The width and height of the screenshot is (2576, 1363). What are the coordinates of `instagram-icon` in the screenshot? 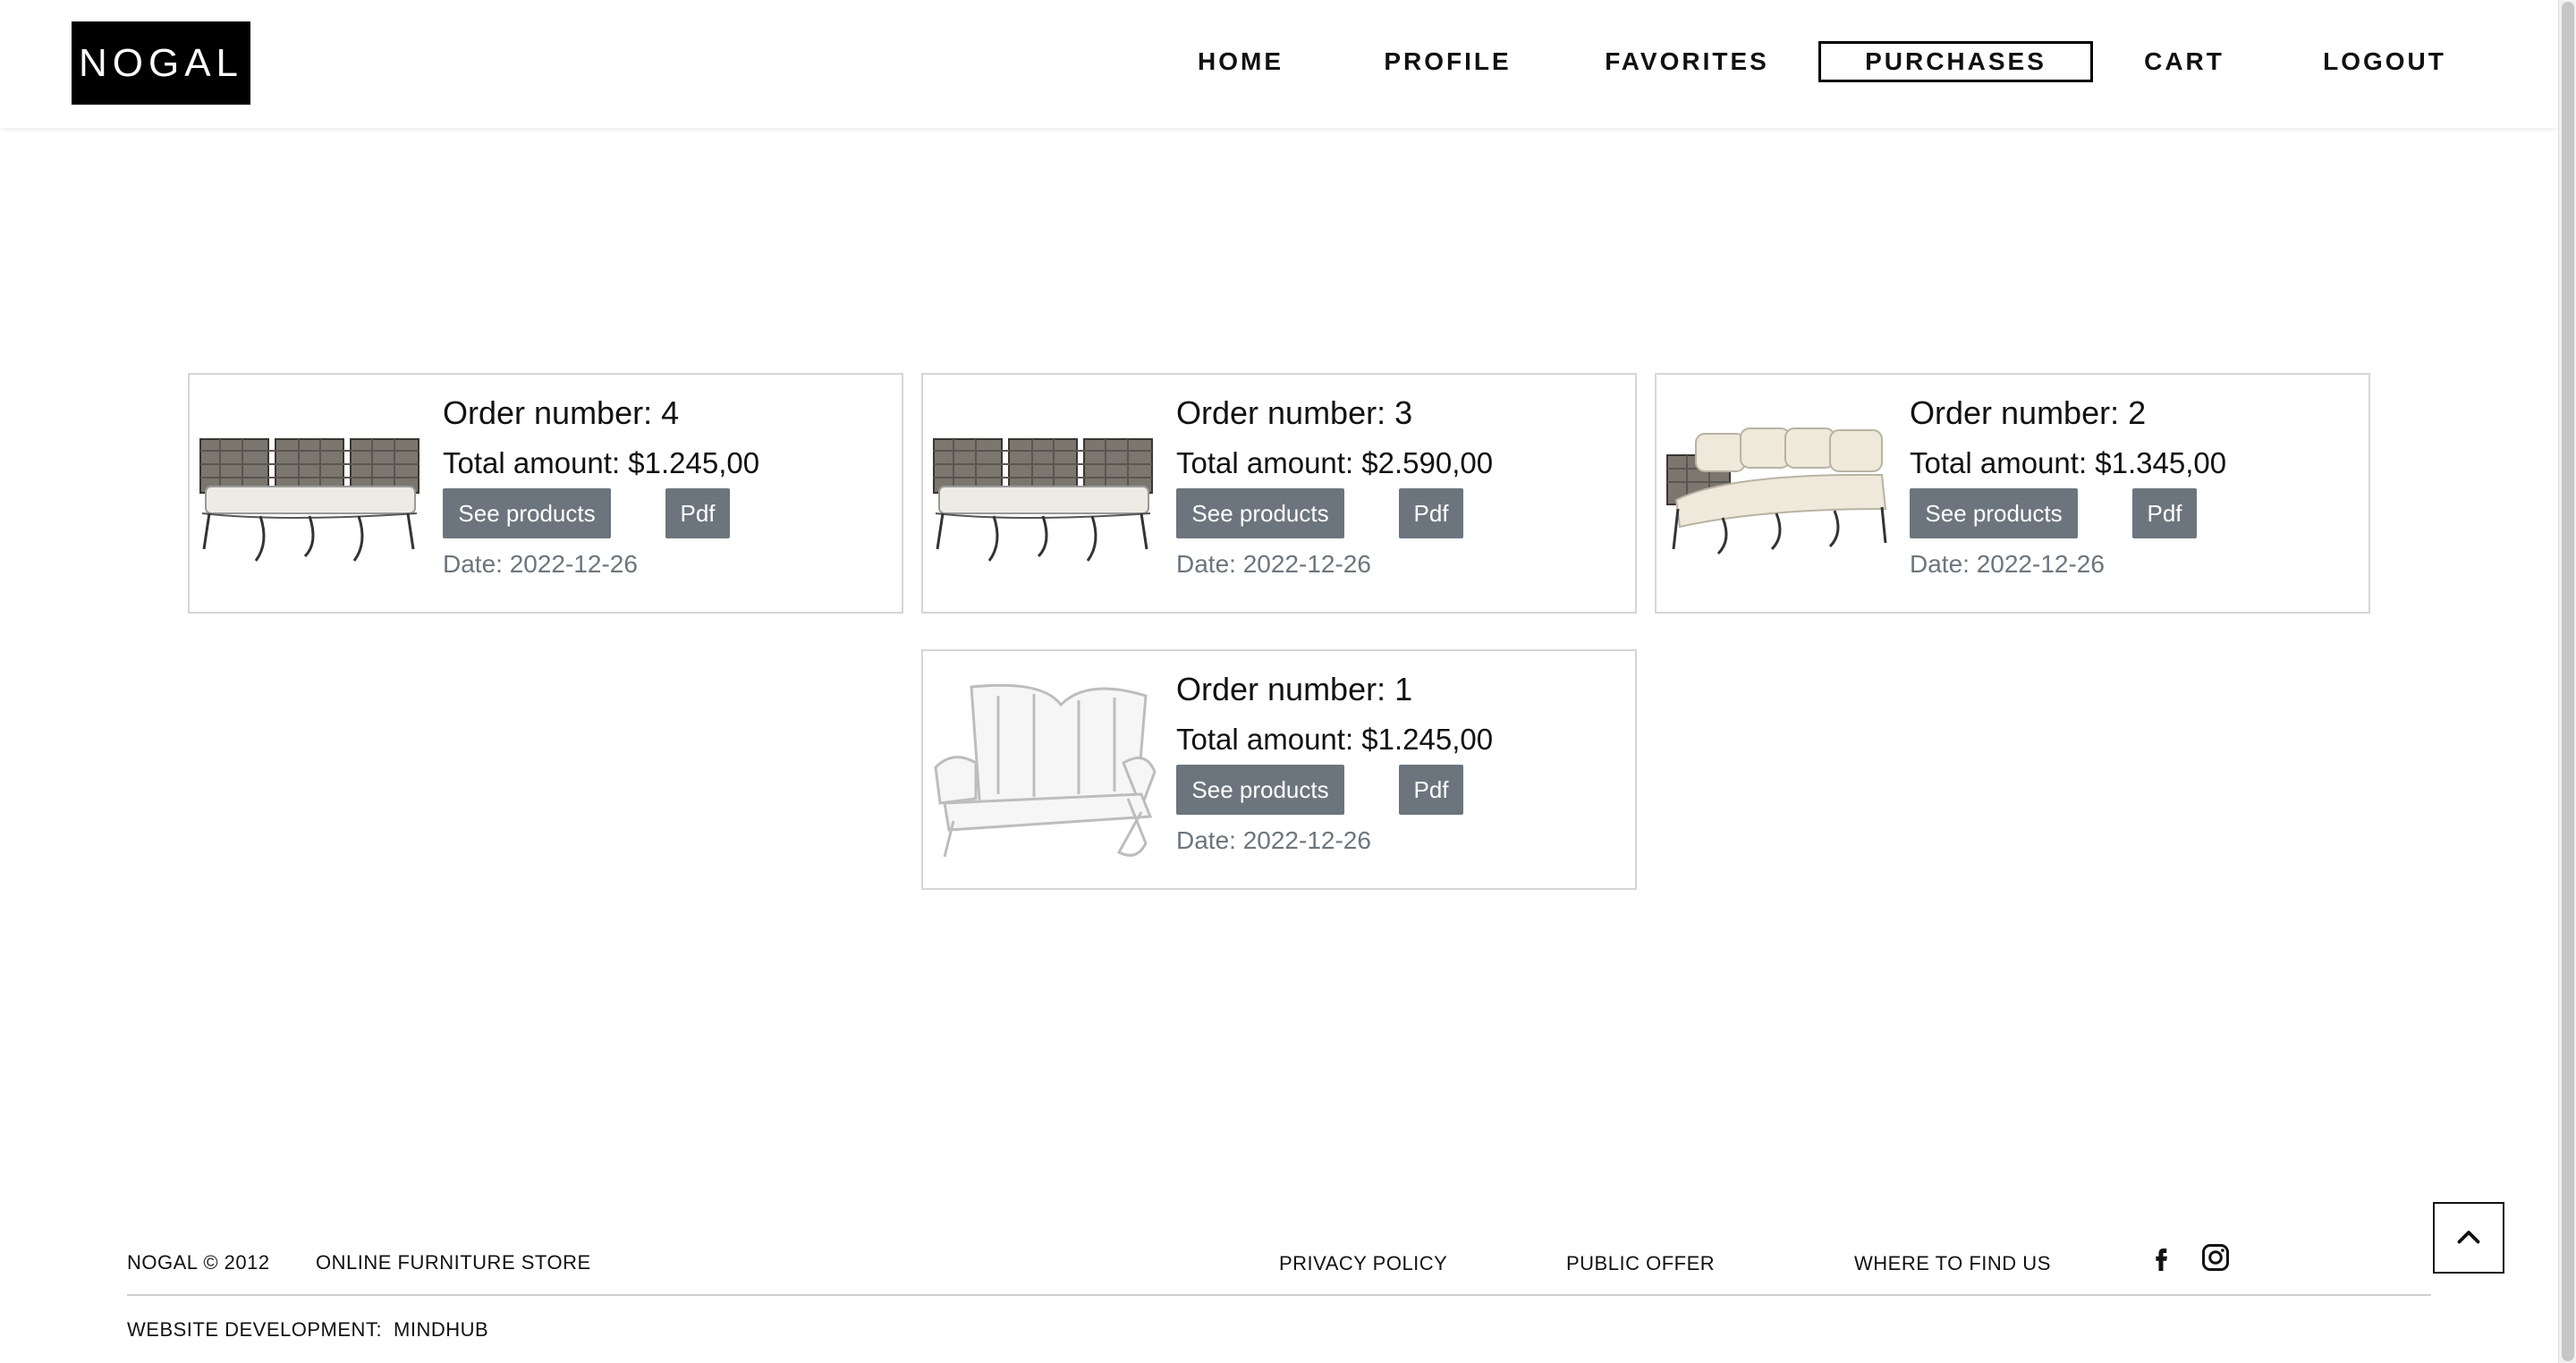 It's located at (2215, 1258).